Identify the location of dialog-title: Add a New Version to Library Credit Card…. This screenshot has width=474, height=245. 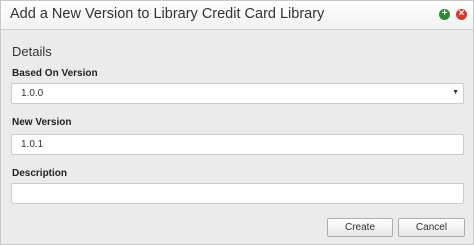
(167, 14).